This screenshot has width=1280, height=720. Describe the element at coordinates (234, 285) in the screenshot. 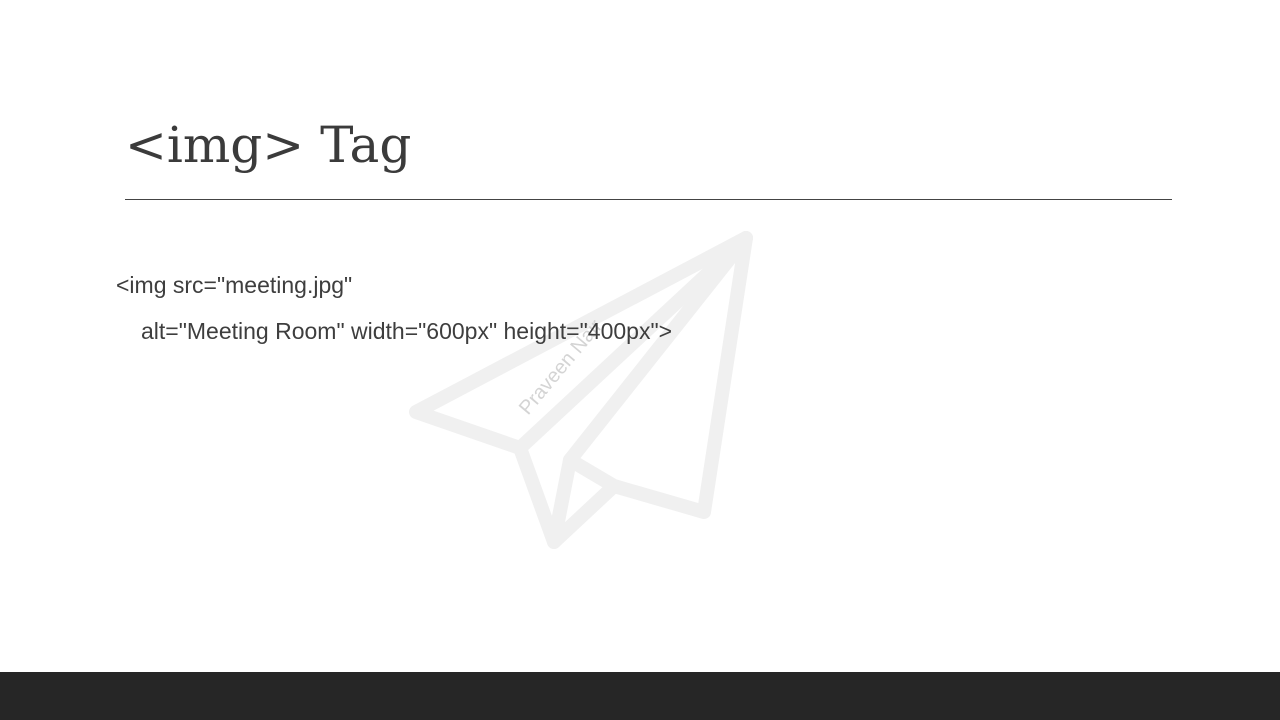

I see `code-line-1: <img src="meeting.jpg"` at that location.